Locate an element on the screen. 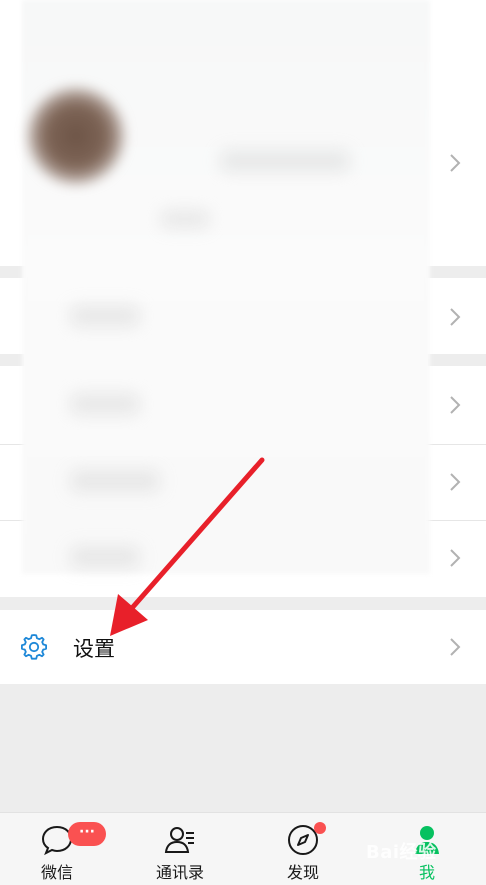 This screenshot has height=885, width=486. discover-red-dot is located at coordinates (320, 828).